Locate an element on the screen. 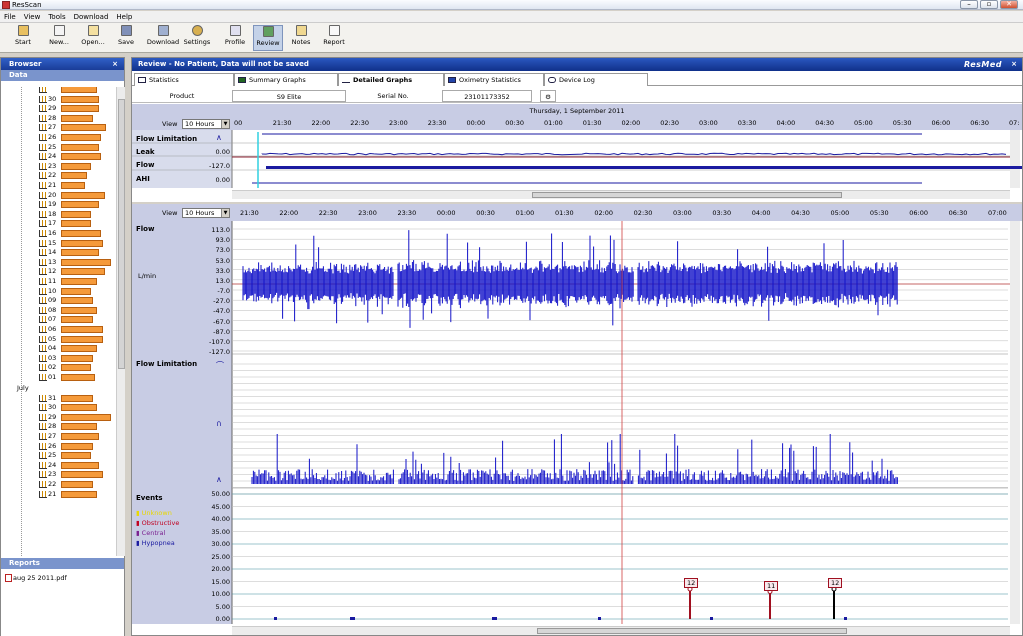  tab-oximetry-statistics: Oximetry Statistics is located at coordinates (494, 79).